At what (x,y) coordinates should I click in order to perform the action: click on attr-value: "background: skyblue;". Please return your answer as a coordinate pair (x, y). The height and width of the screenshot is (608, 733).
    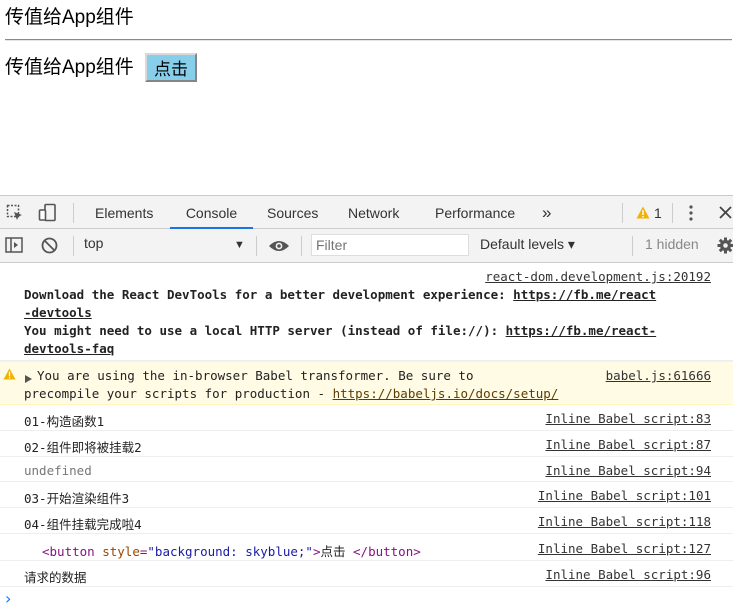
    Looking at the image, I should click on (230, 551).